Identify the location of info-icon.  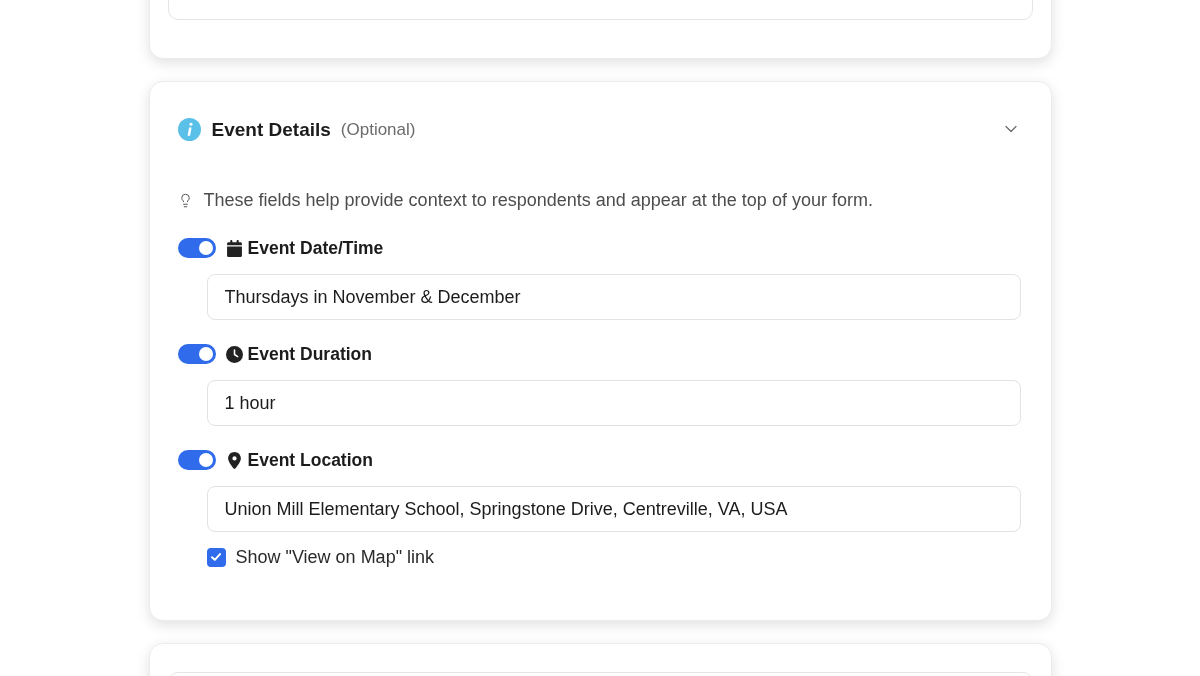
(189, 129).